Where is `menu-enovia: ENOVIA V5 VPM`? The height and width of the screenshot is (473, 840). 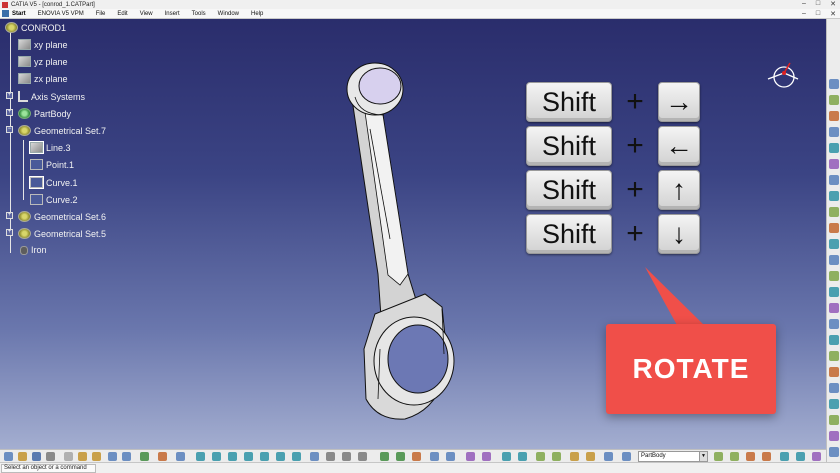 menu-enovia: ENOVIA V5 VPM is located at coordinates (61, 14).